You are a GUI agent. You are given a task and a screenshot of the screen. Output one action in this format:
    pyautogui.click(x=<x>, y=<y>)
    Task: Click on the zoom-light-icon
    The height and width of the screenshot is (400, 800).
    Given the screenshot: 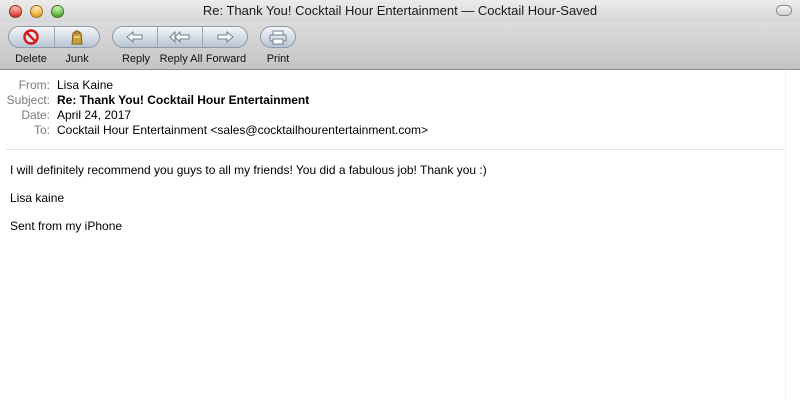 What is the action you would take?
    pyautogui.click(x=57, y=11)
    